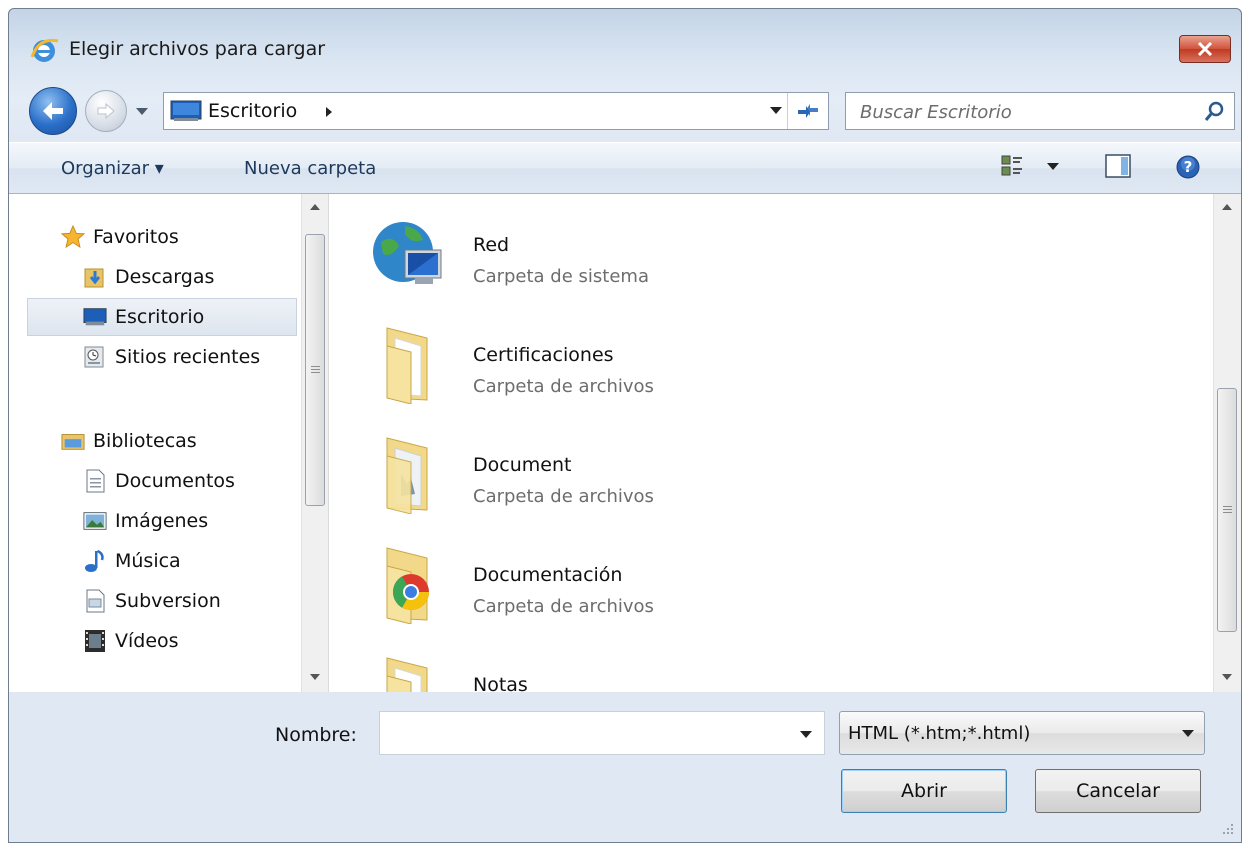  I want to click on videos-icon, so click(95, 641).